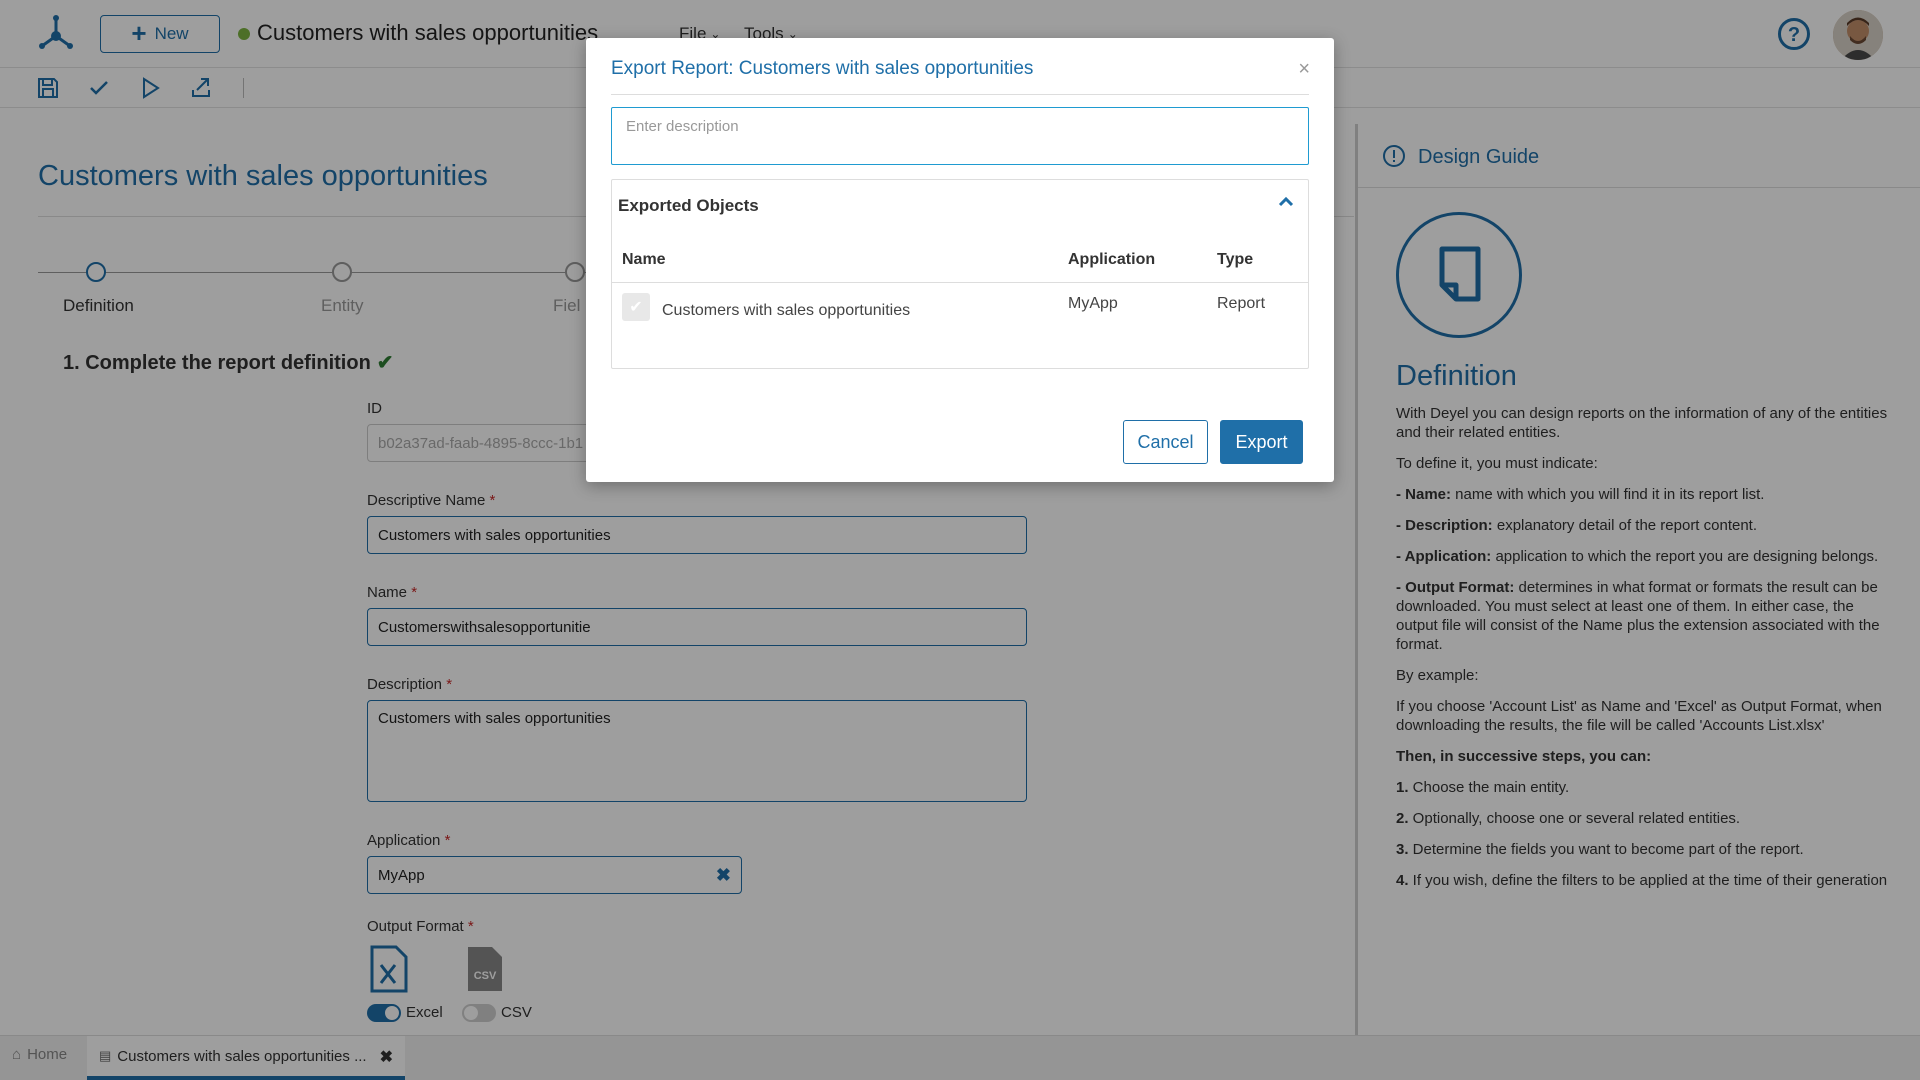 The height and width of the screenshot is (1080, 1920). I want to click on chevron-up-icon, so click(1286, 202).